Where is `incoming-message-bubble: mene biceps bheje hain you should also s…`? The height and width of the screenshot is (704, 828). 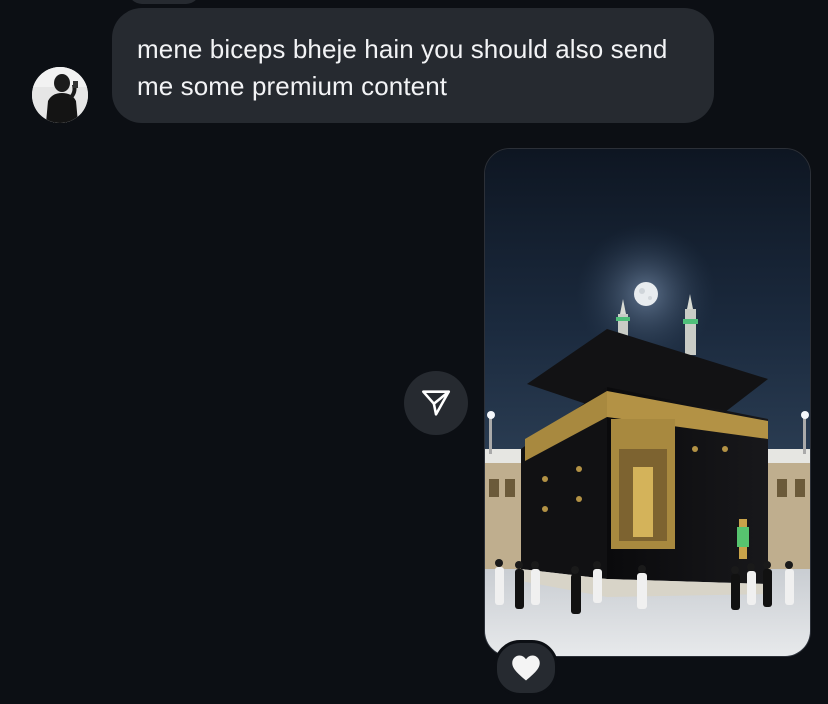
incoming-message-bubble: mene biceps bheje hain you should also s… is located at coordinates (413, 65).